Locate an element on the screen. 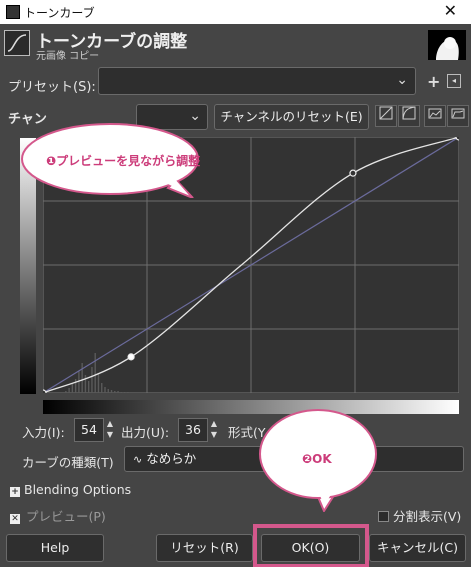 Image resolution: width=471 pixels, height=567 pixels. preview-label: プレビュー(P) is located at coordinates (66, 516).